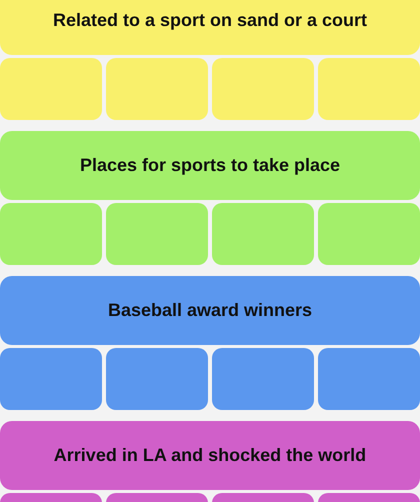  What do you see at coordinates (210, 165) in the screenshot?
I see `category-banner: Places for sports to take place` at bounding box center [210, 165].